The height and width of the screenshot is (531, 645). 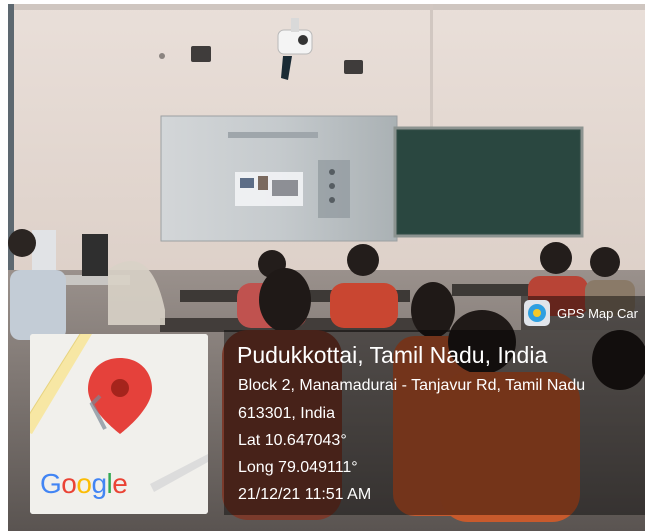 I want to click on latitude-text: Lat 10.647043°, so click(x=292, y=440).